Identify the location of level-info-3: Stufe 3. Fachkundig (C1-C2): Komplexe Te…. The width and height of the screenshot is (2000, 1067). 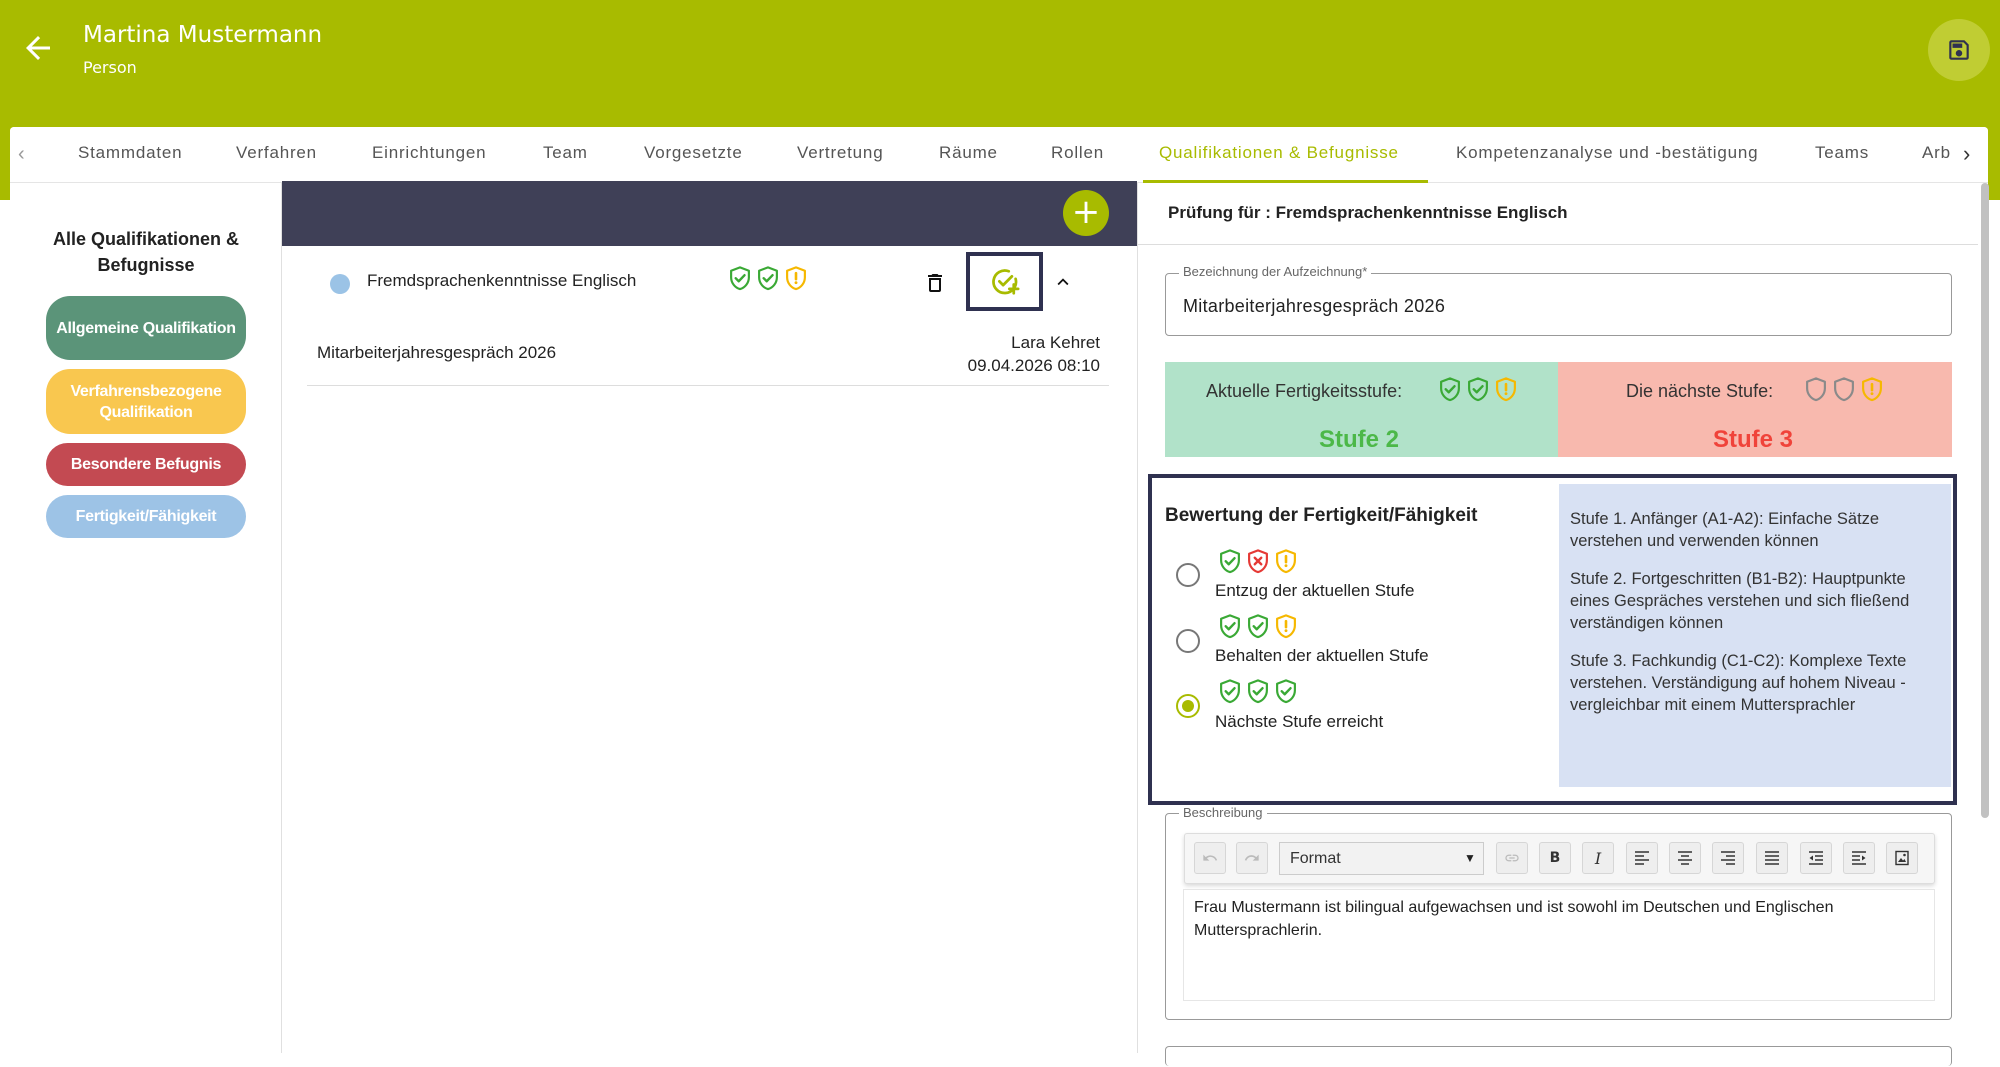
(1738, 683).